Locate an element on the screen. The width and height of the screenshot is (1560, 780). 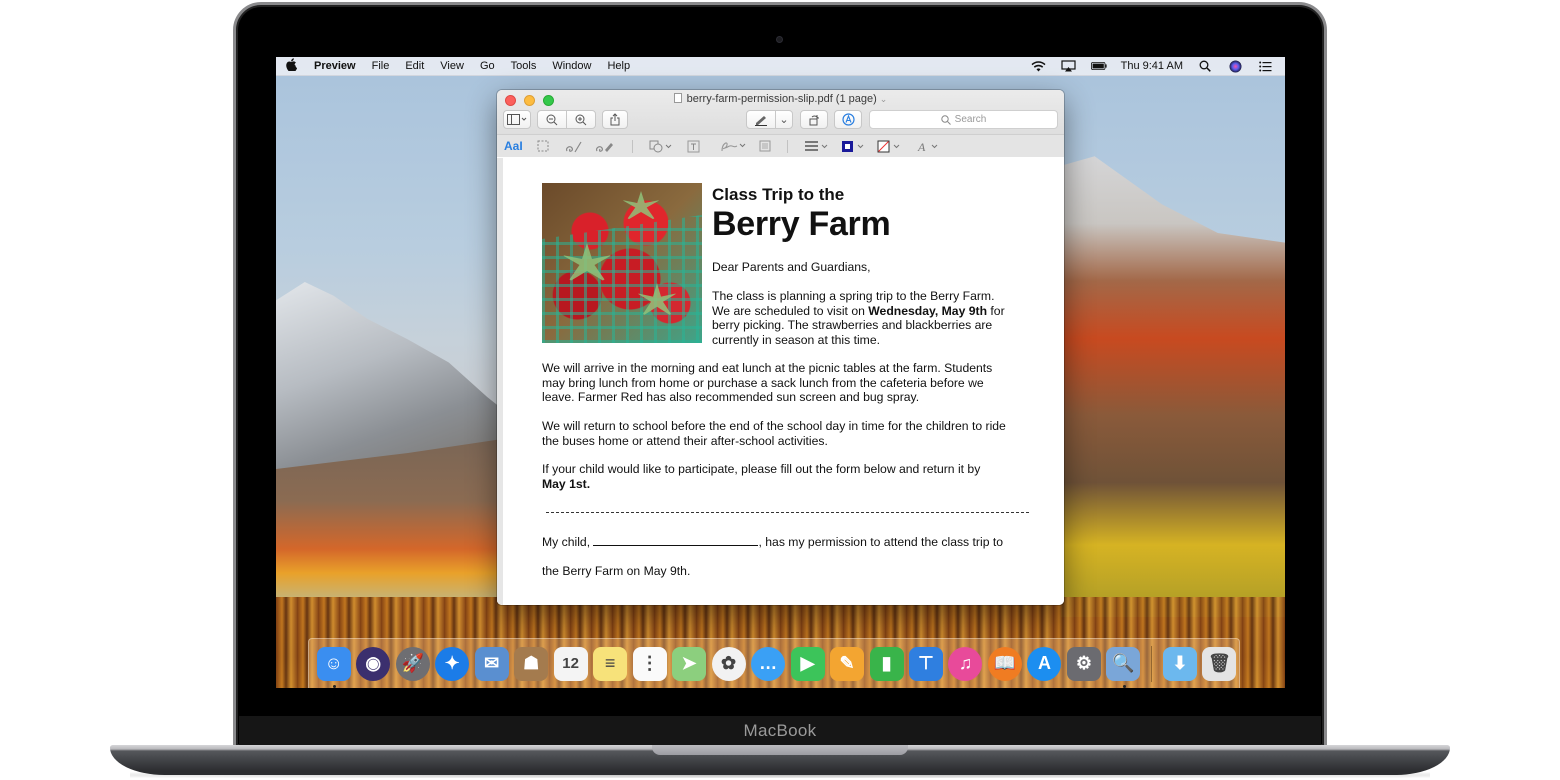
search-input: Search is located at coordinates (963, 119).